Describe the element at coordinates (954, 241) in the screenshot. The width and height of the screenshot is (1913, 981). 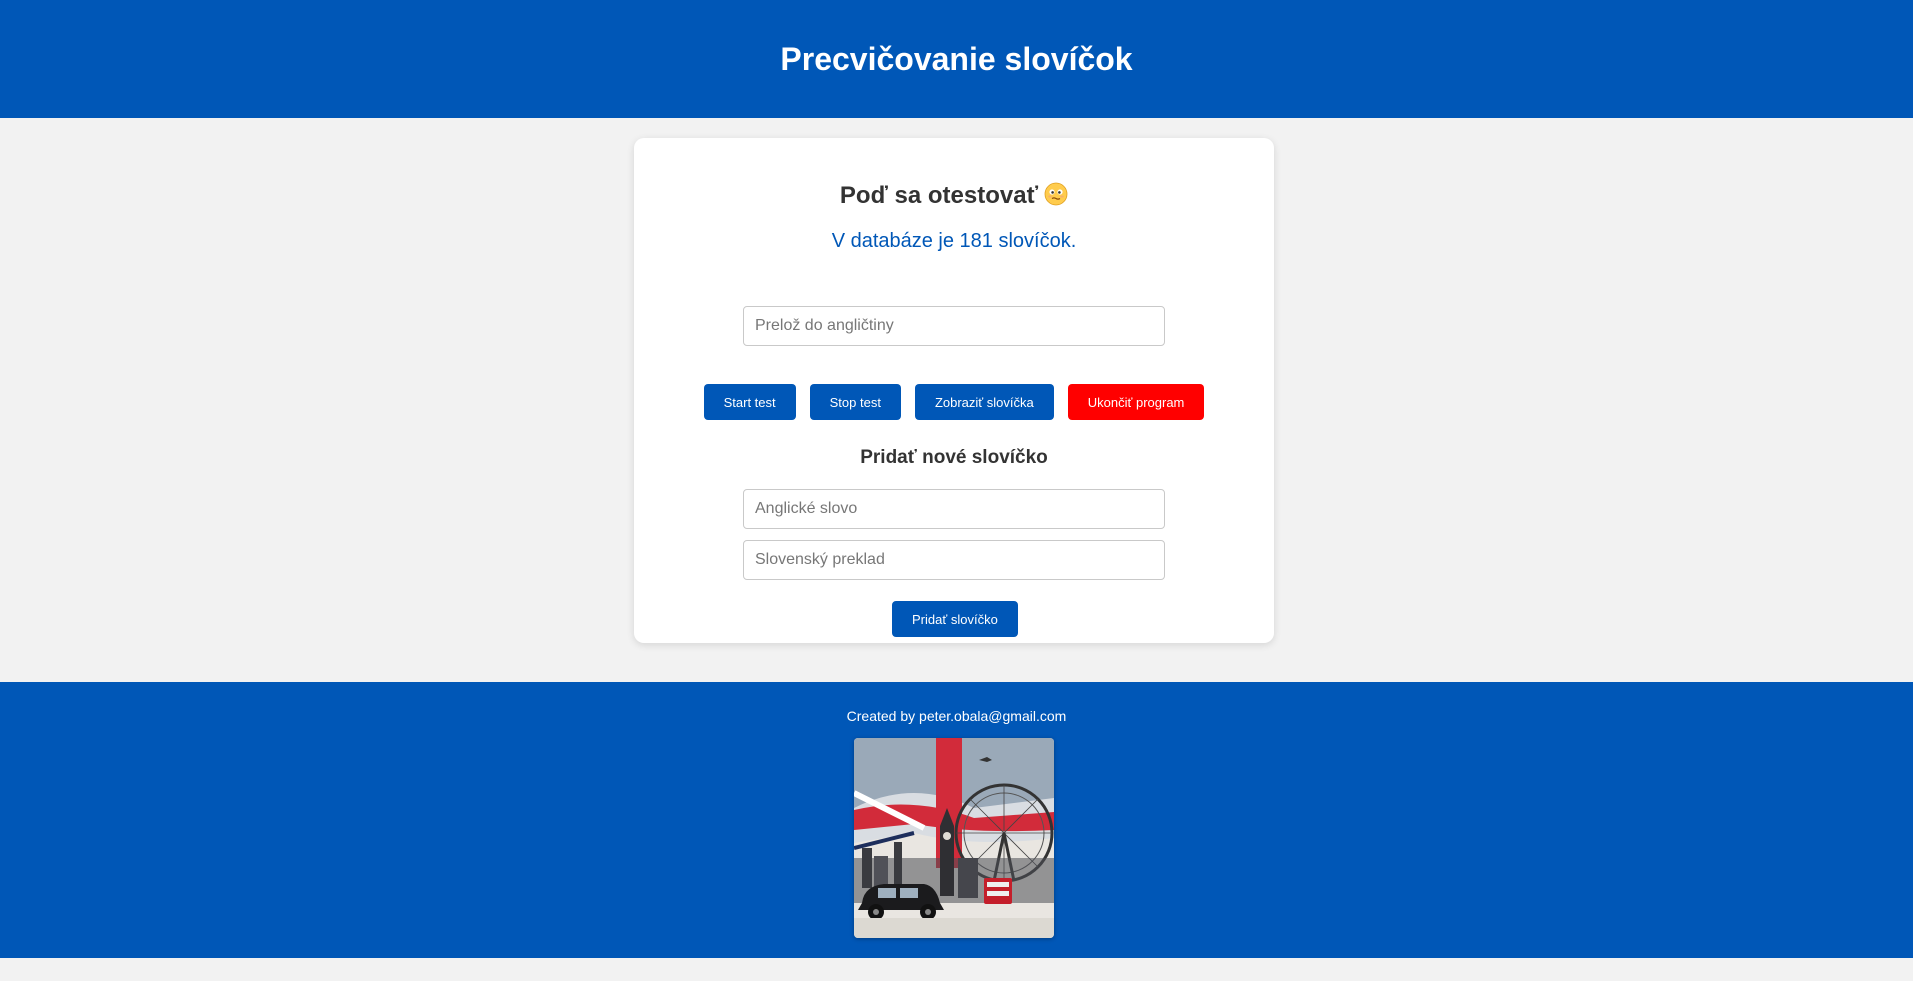
I see `word-count: V databáze je 181 slovíčok.` at that location.